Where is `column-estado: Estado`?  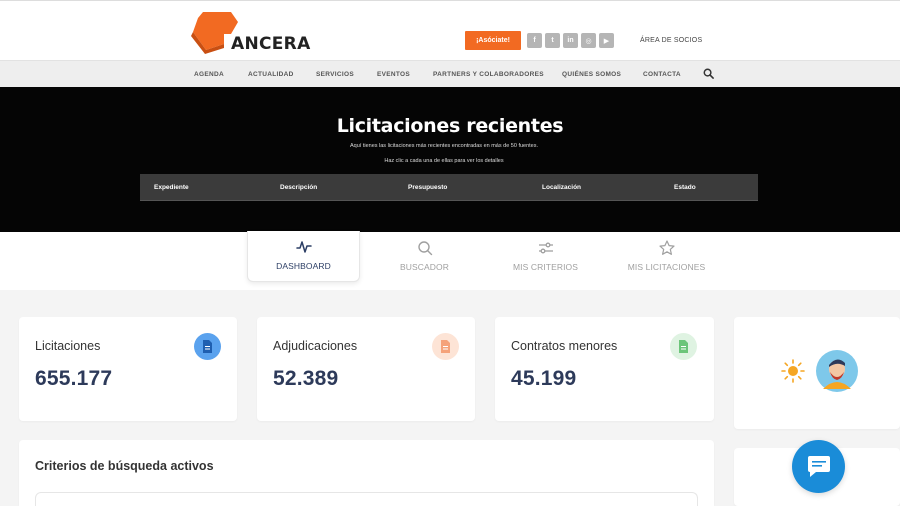 column-estado: Estado is located at coordinates (685, 187).